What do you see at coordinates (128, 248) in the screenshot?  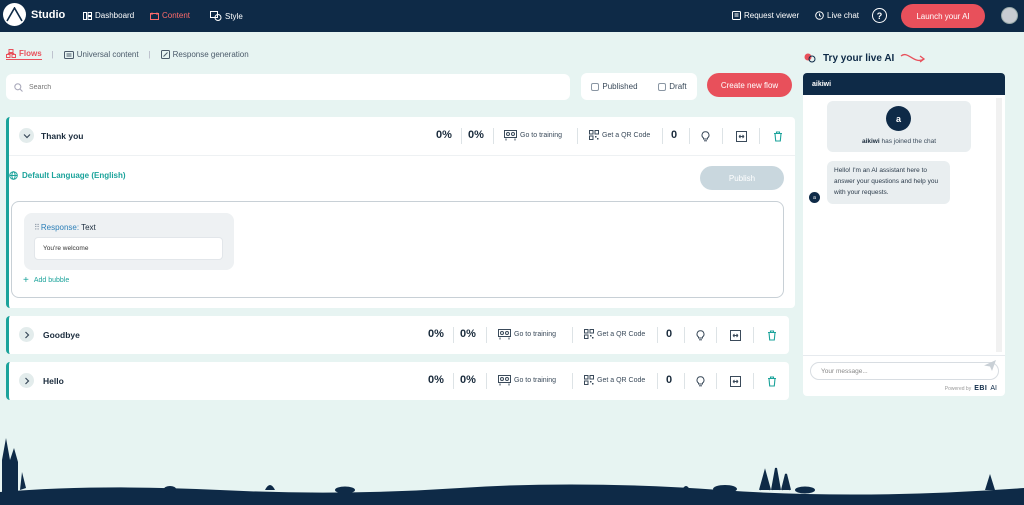 I see `response-text-field: You're welcome` at bounding box center [128, 248].